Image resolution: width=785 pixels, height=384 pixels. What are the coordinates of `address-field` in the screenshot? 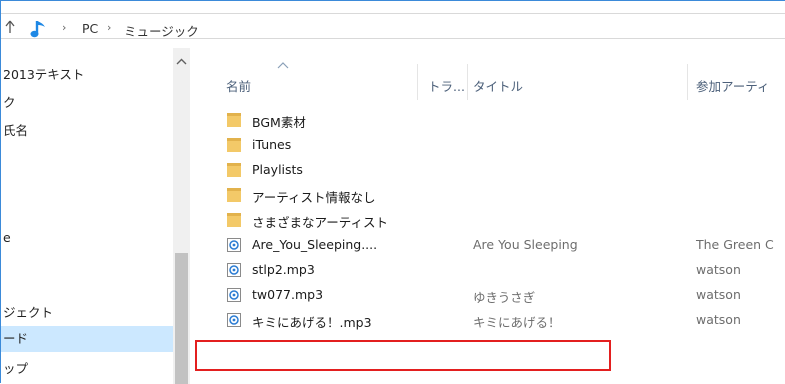 It's located at (393, 26).